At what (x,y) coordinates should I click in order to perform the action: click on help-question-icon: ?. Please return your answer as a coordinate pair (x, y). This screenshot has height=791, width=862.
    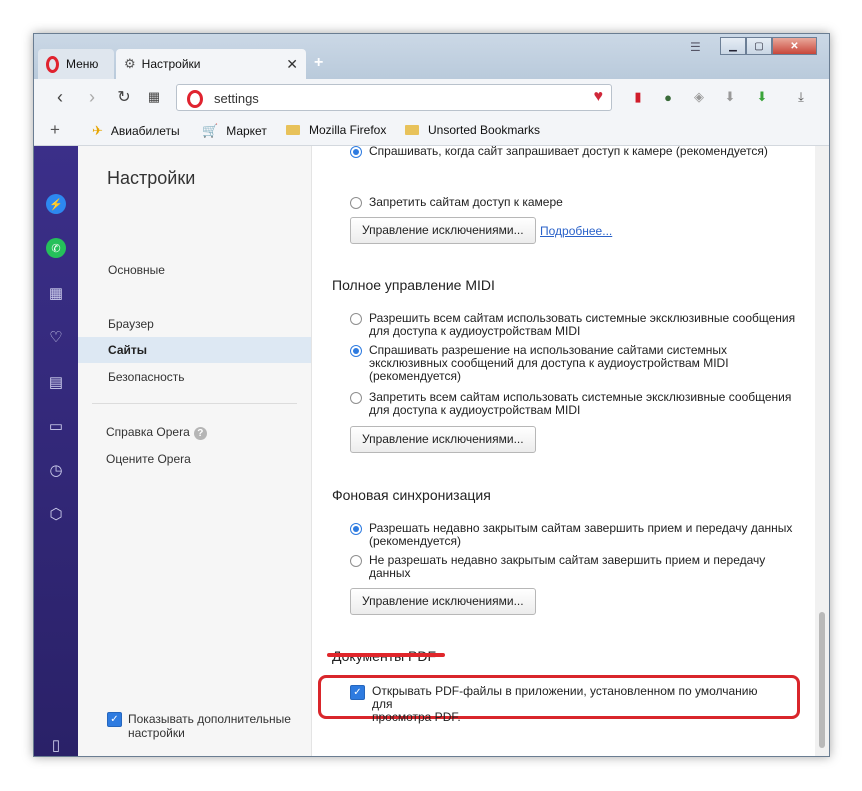
    Looking at the image, I should click on (200, 433).